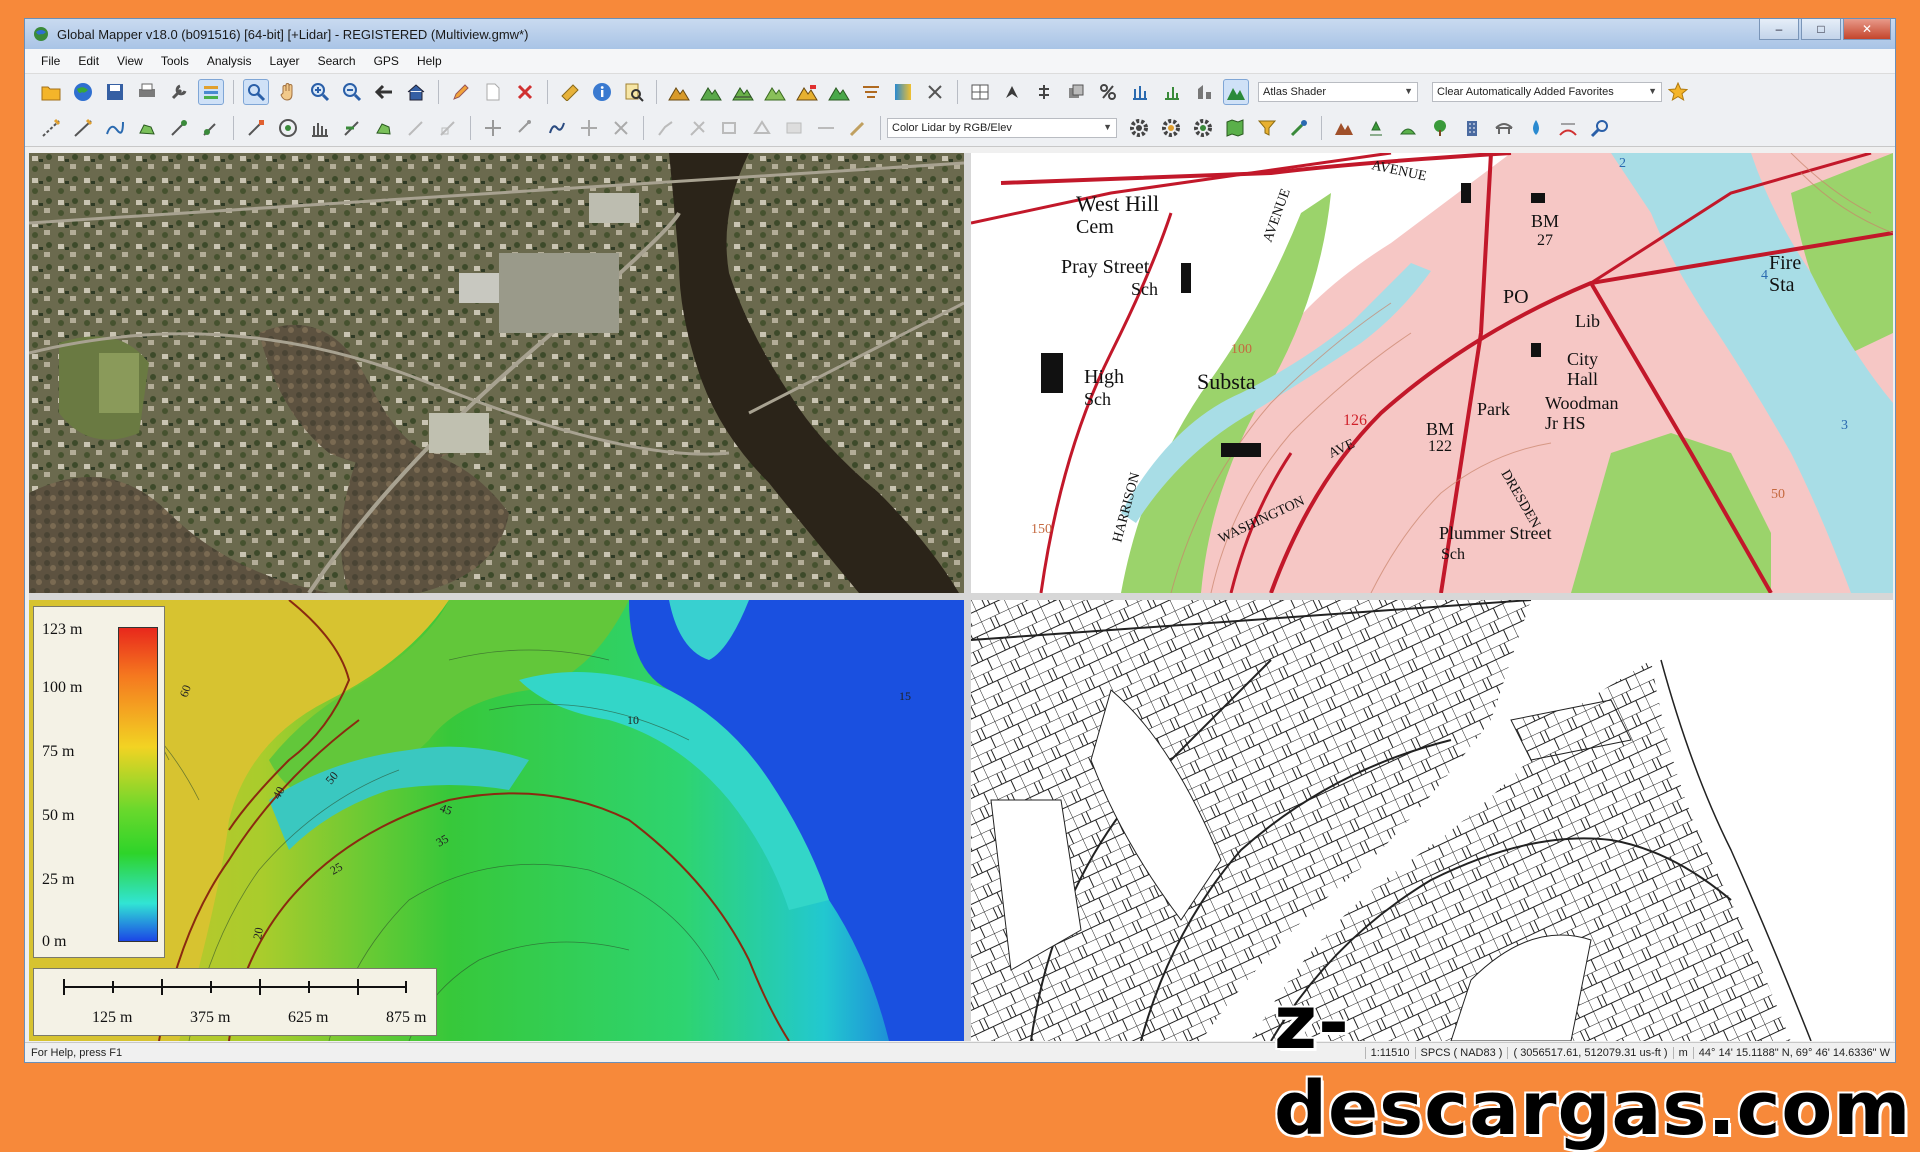  What do you see at coordinates (903, 92) in the screenshot?
I see `raster-calc-icon` at bounding box center [903, 92].